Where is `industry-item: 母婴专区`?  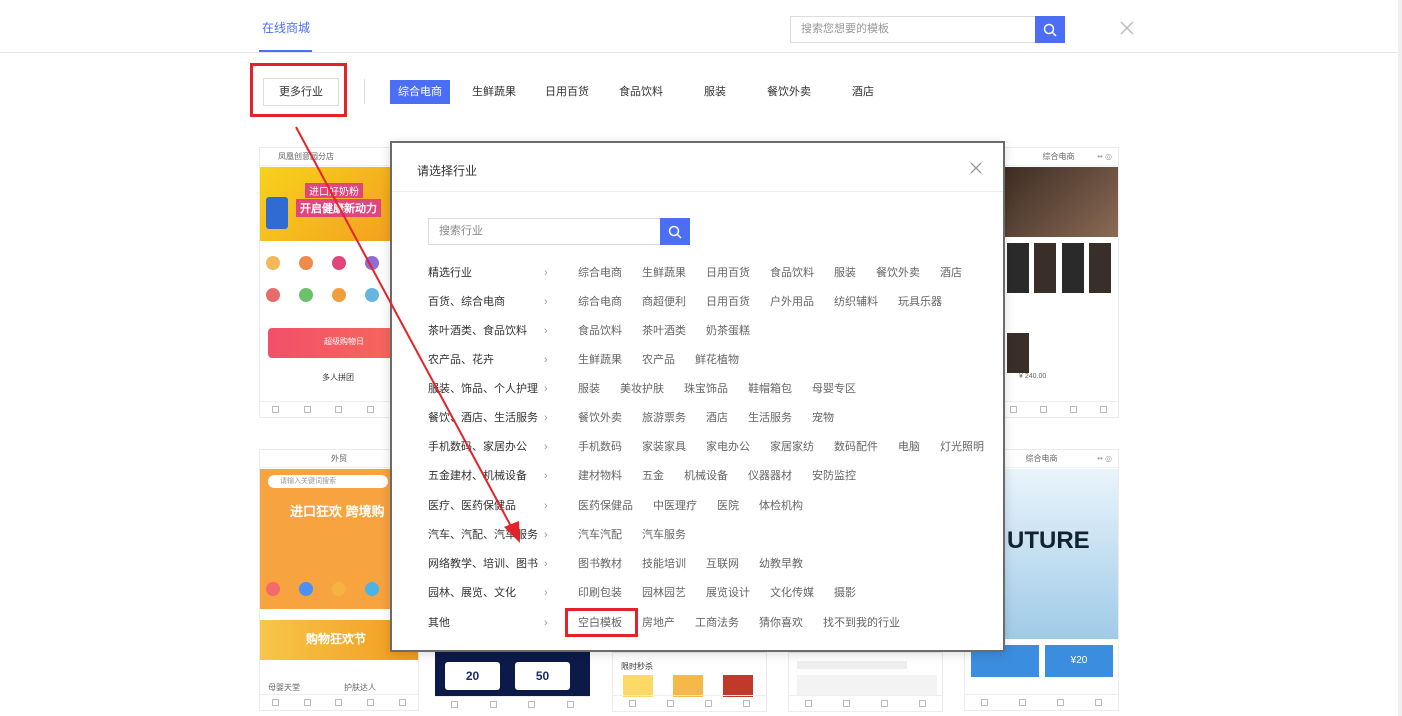 industry-item: 母婴专区 is located at coordinates (834, 389).